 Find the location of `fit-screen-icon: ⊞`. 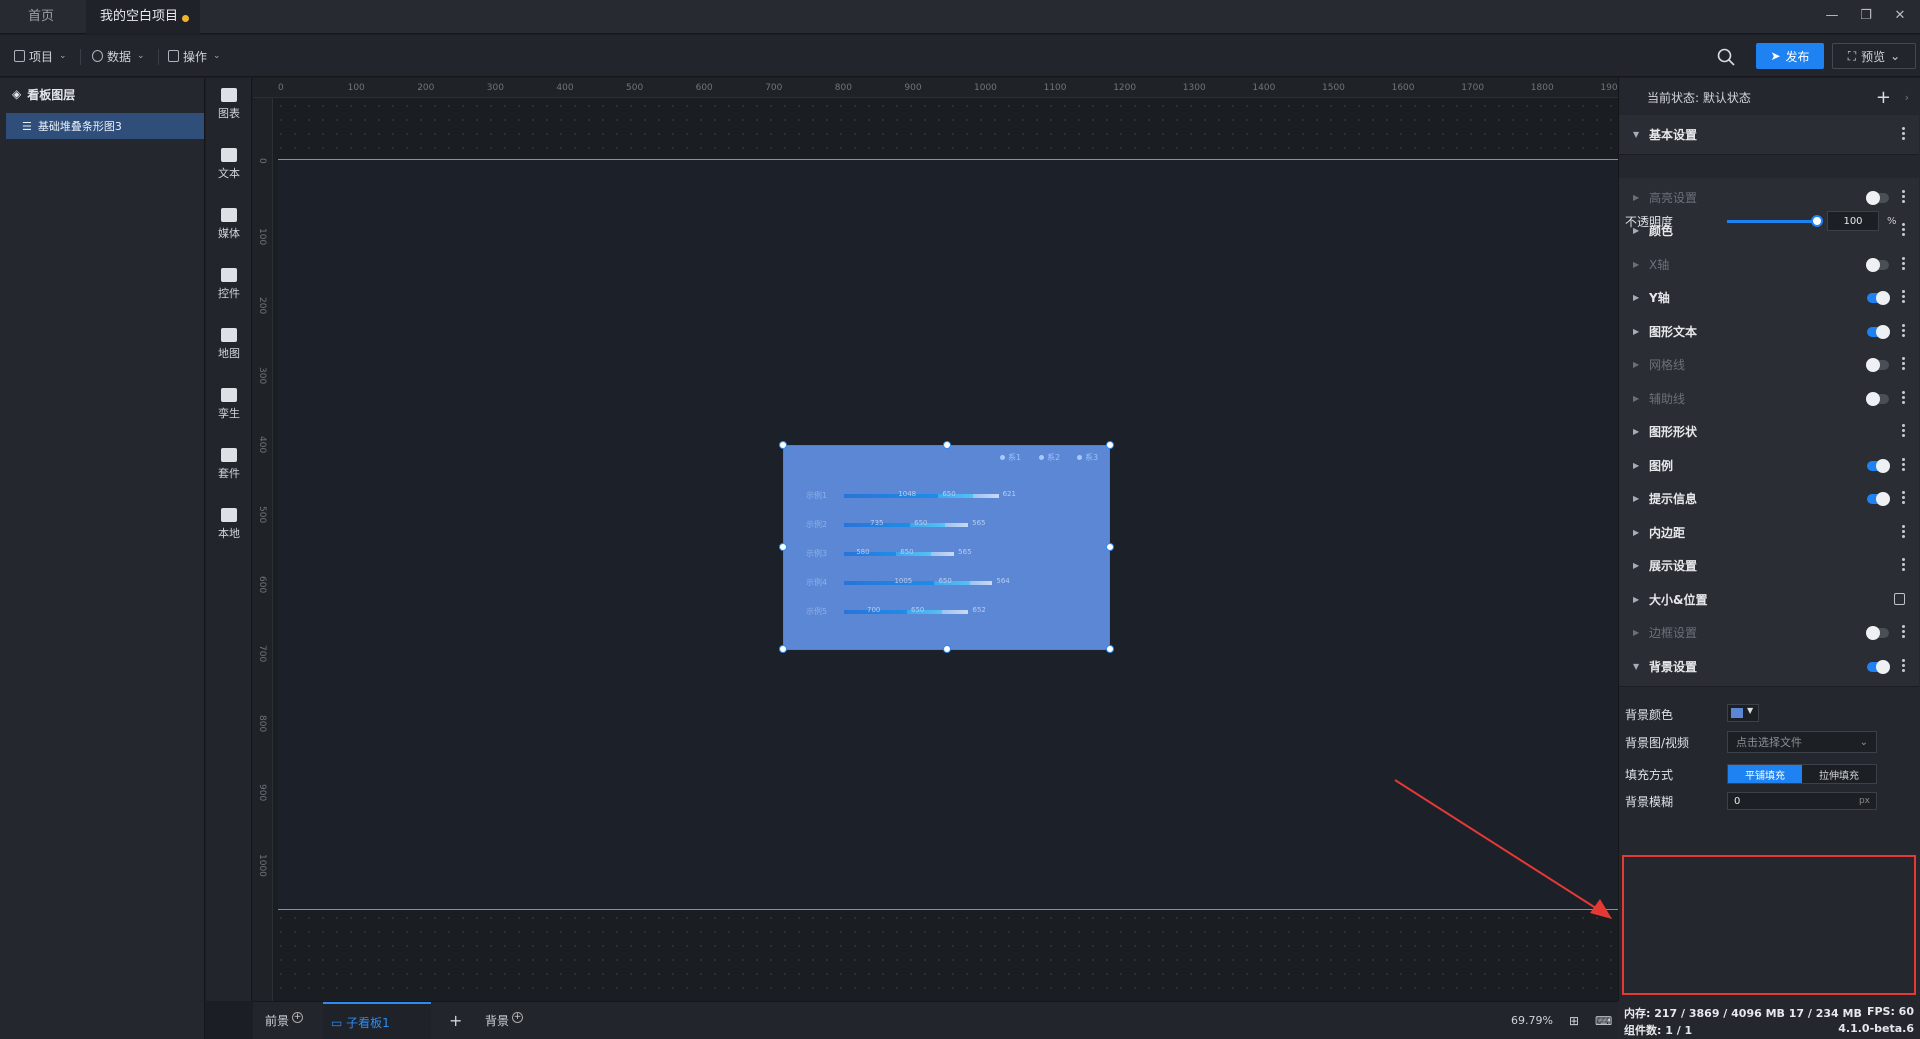

fit-screen-icon: ⊞ is located at coordinates (1574, 1020).